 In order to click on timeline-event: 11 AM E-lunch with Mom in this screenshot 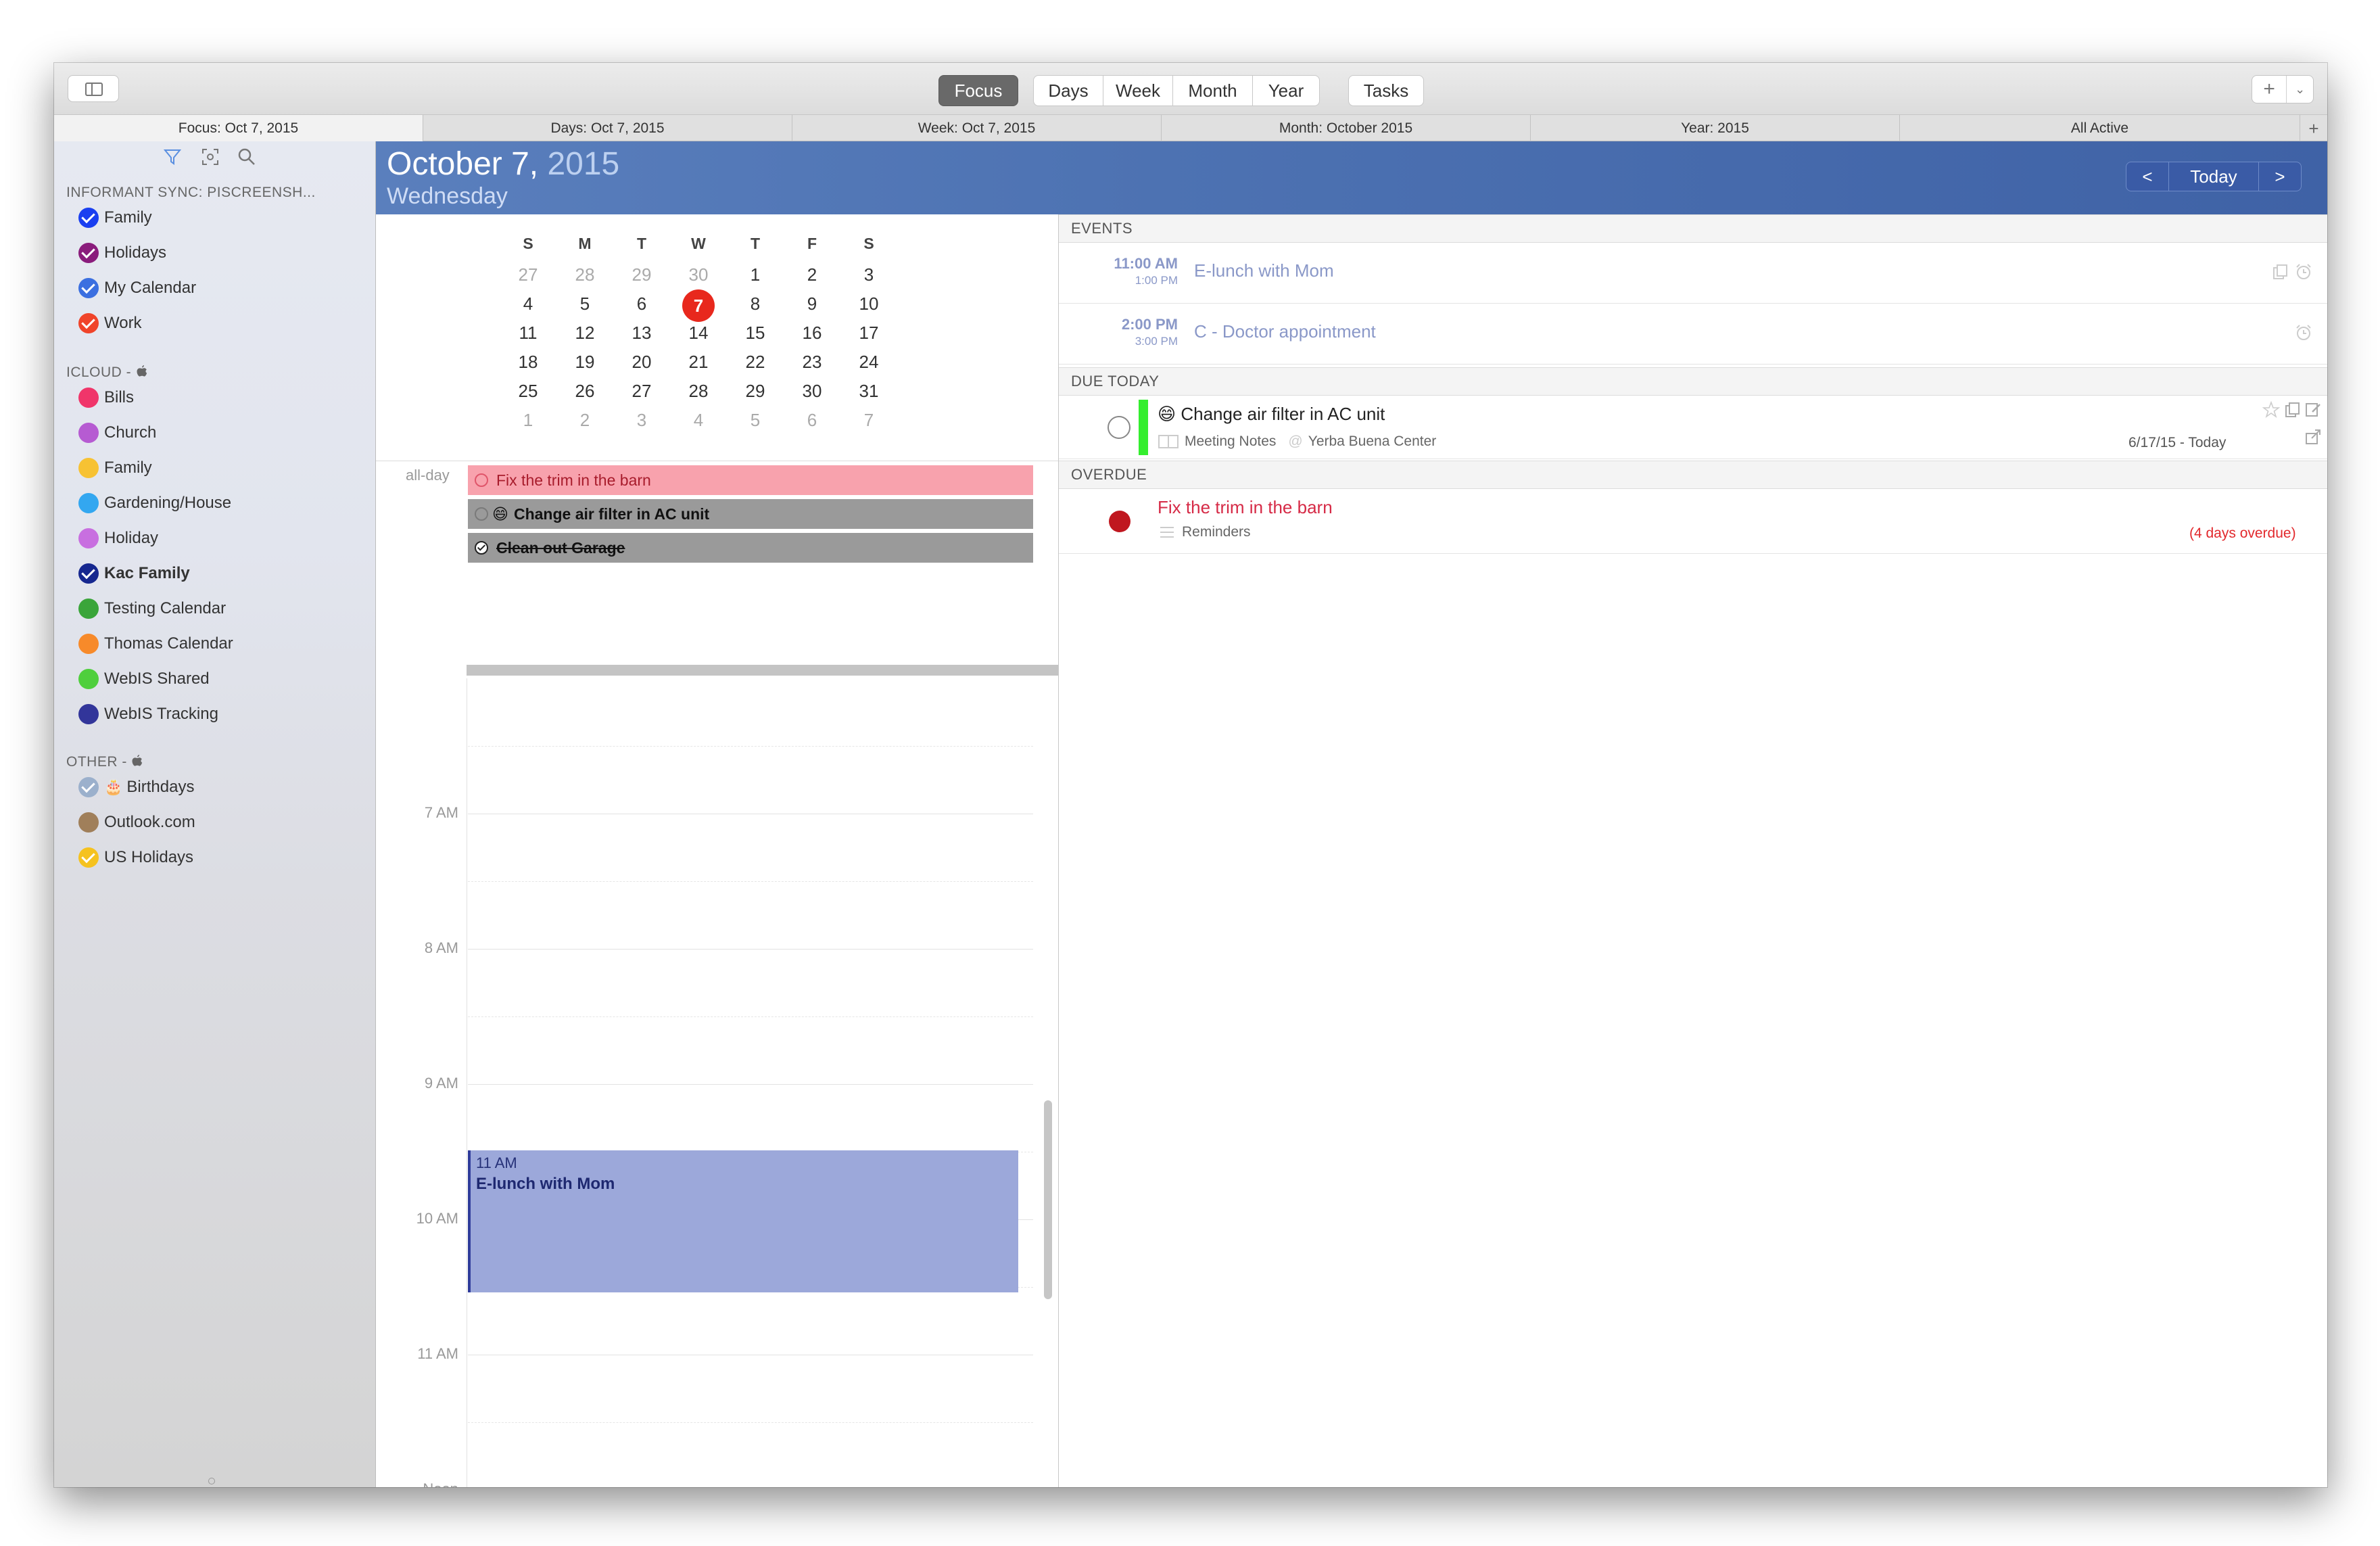, I will do `click(743, 1221)`.